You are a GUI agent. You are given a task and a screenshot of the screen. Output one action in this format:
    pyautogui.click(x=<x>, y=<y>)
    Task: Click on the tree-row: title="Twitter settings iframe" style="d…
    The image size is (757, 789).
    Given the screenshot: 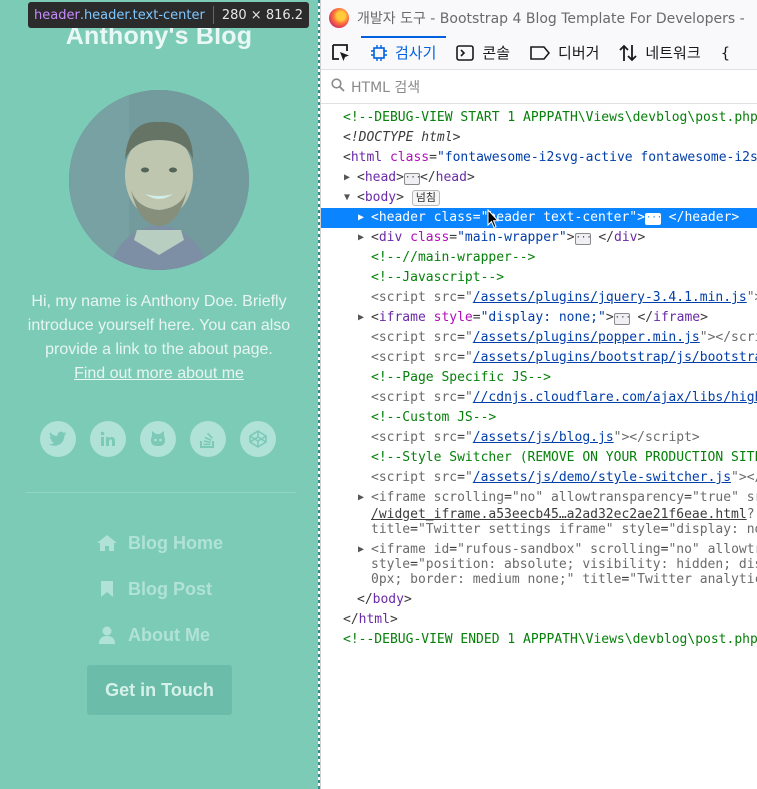 What is the action you would take?
    pyautogui.click(x=539, y=530)
    